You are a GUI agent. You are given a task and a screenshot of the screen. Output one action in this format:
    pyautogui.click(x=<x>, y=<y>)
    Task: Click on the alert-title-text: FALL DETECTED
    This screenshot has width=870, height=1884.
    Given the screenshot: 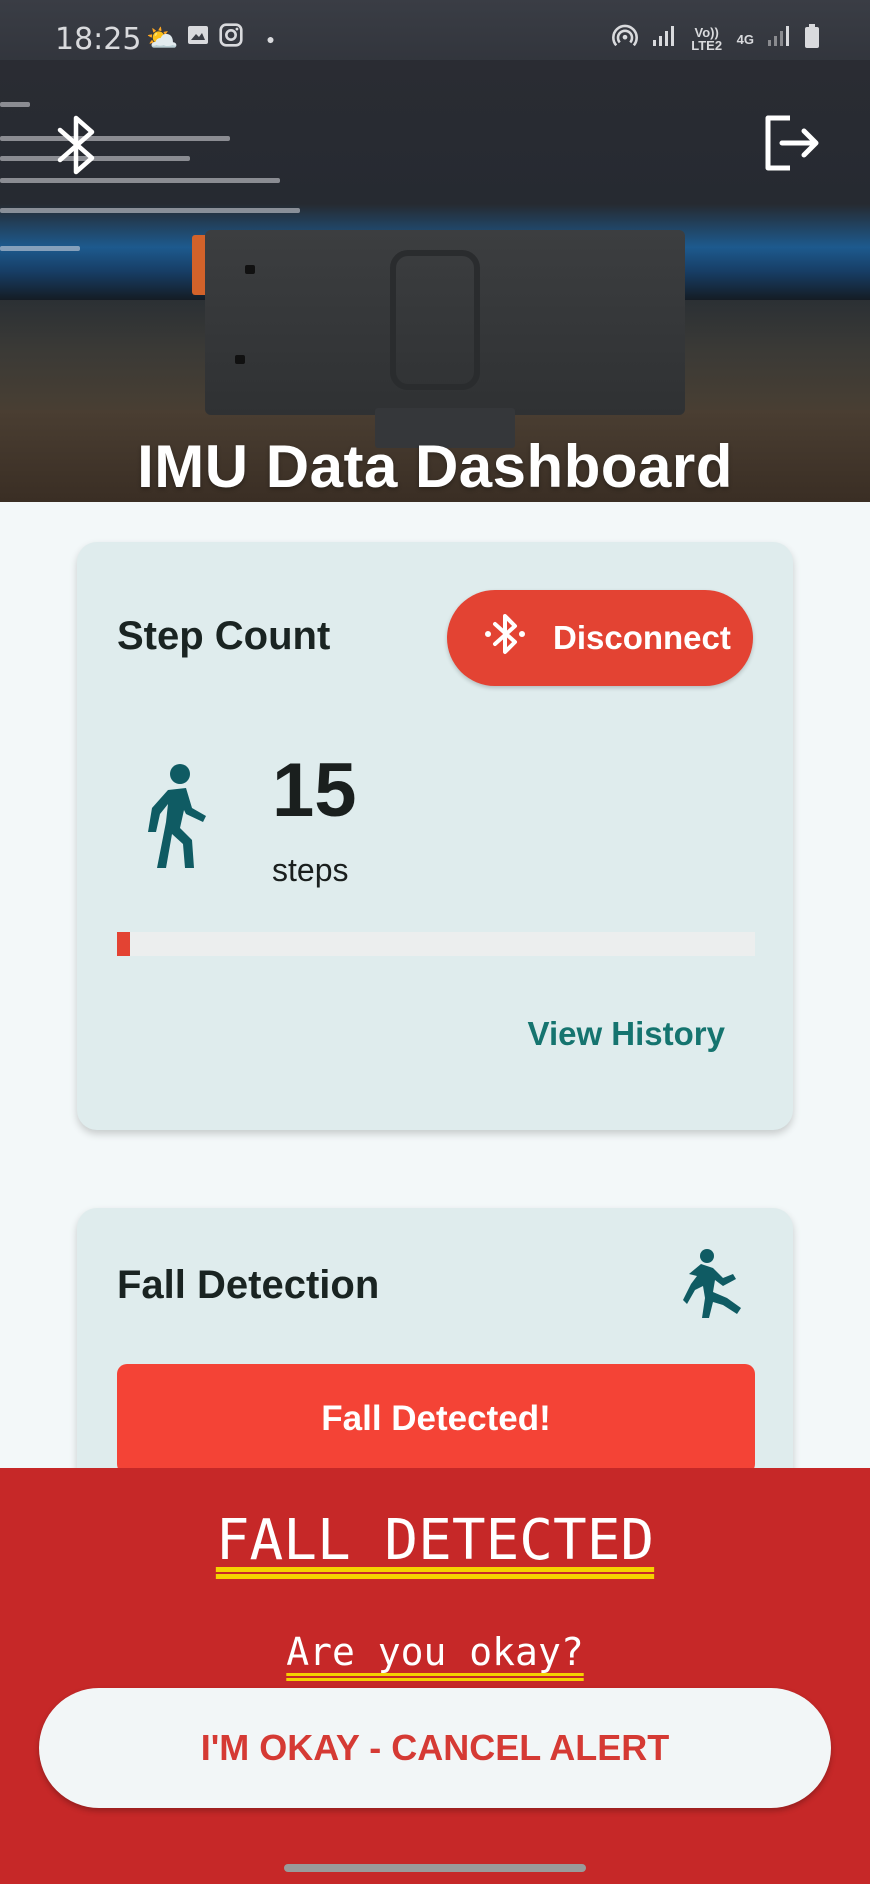 What is the action you would take?
    pyautogui.click(x=435, y=1540)
    